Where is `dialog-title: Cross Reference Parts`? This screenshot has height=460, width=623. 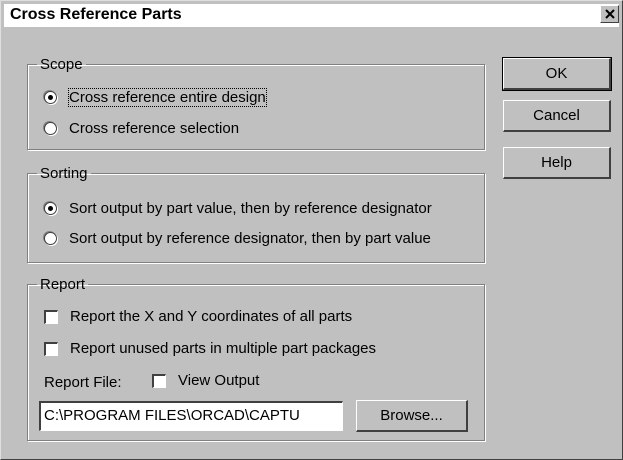
dialog-title: Cross Reference Parts is located at coordinates (96, 14).